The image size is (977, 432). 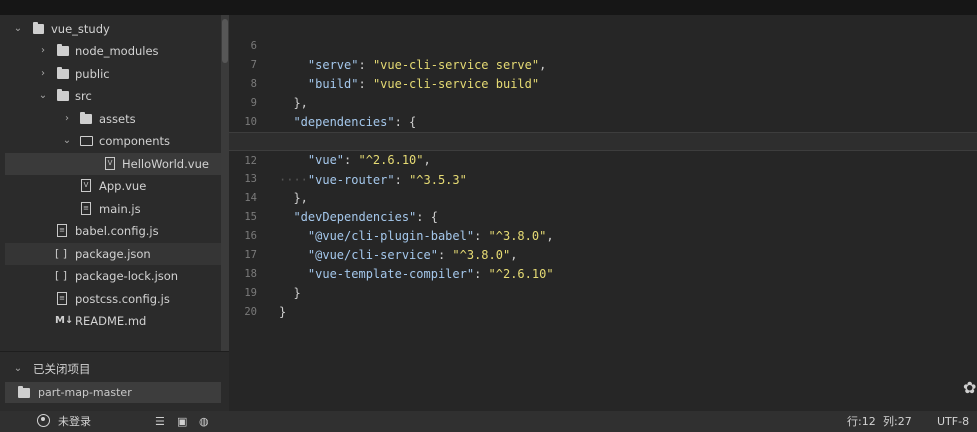 What do you see at coordinates (123, 186) in the screenshot?
I see `tree-item-label: App.vue` at bounding box center [123, 186].